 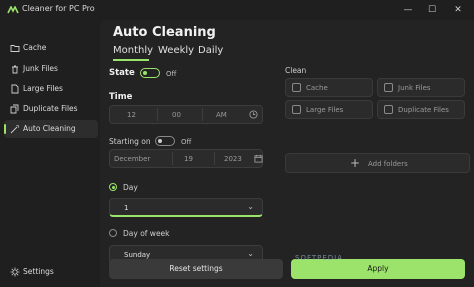 What do you see at coordinates (113, 233) in the screenshot?
I see `day-of-week-radio` at bounding box center [113, 233].